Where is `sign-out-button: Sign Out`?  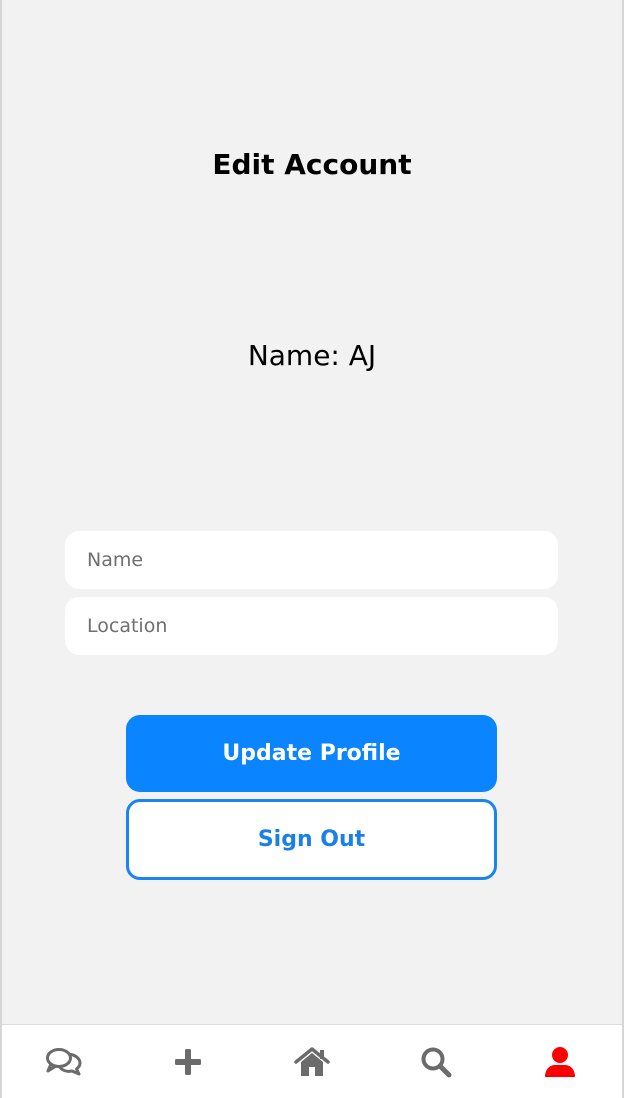 sign-out-button: Sign Out is located at coordinates (311, 839).